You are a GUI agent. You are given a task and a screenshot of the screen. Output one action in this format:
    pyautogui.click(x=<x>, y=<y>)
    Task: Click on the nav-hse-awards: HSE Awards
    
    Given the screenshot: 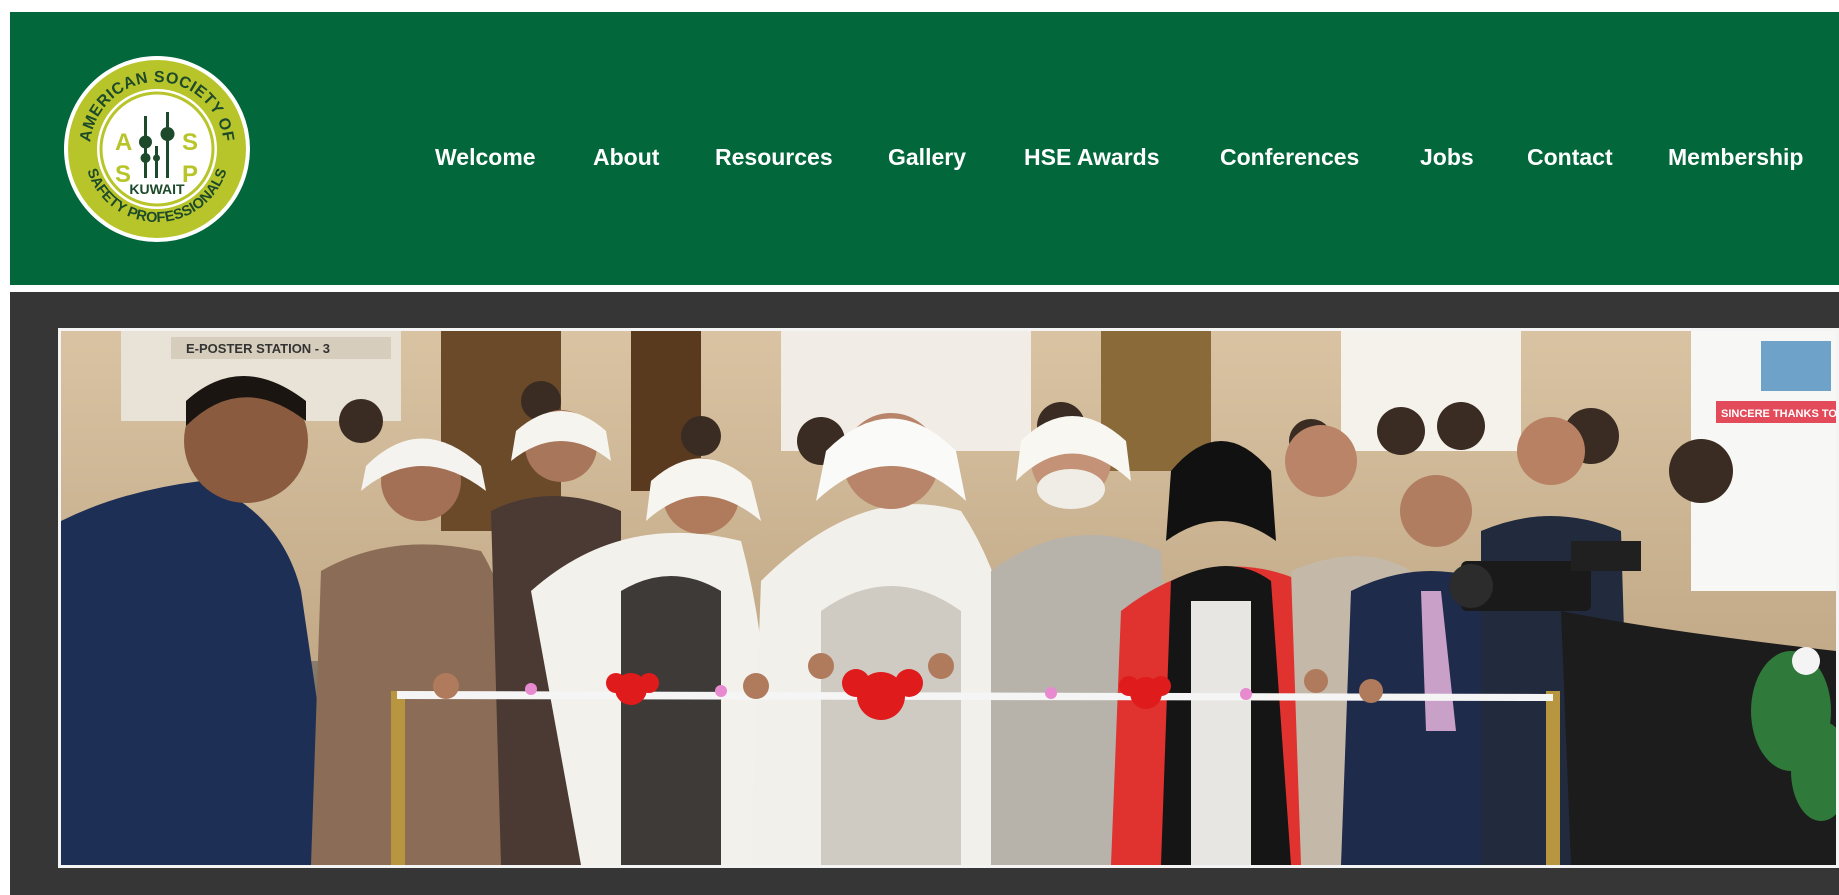 What is the action you would take?
    pyautogui.click(x=1092, y=157)
    